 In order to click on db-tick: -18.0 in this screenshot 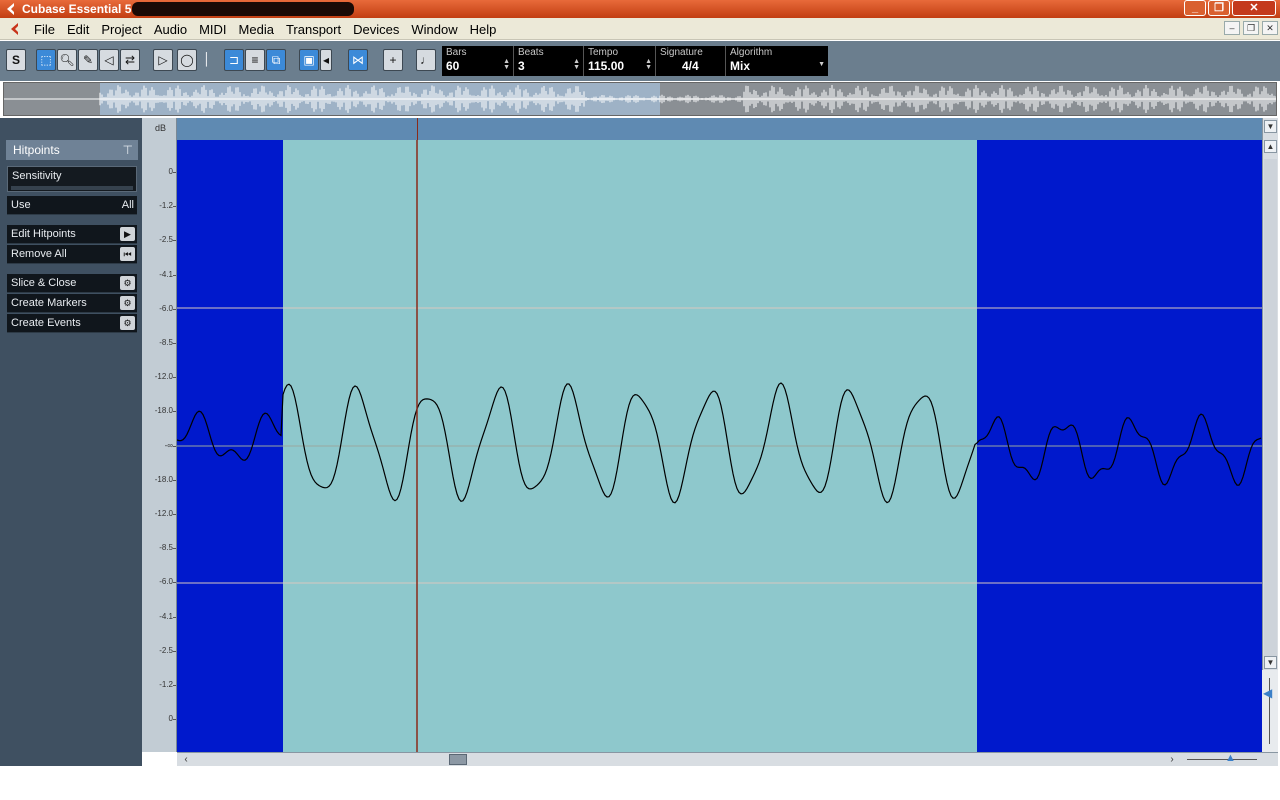, I will do `click(165, 410)`.